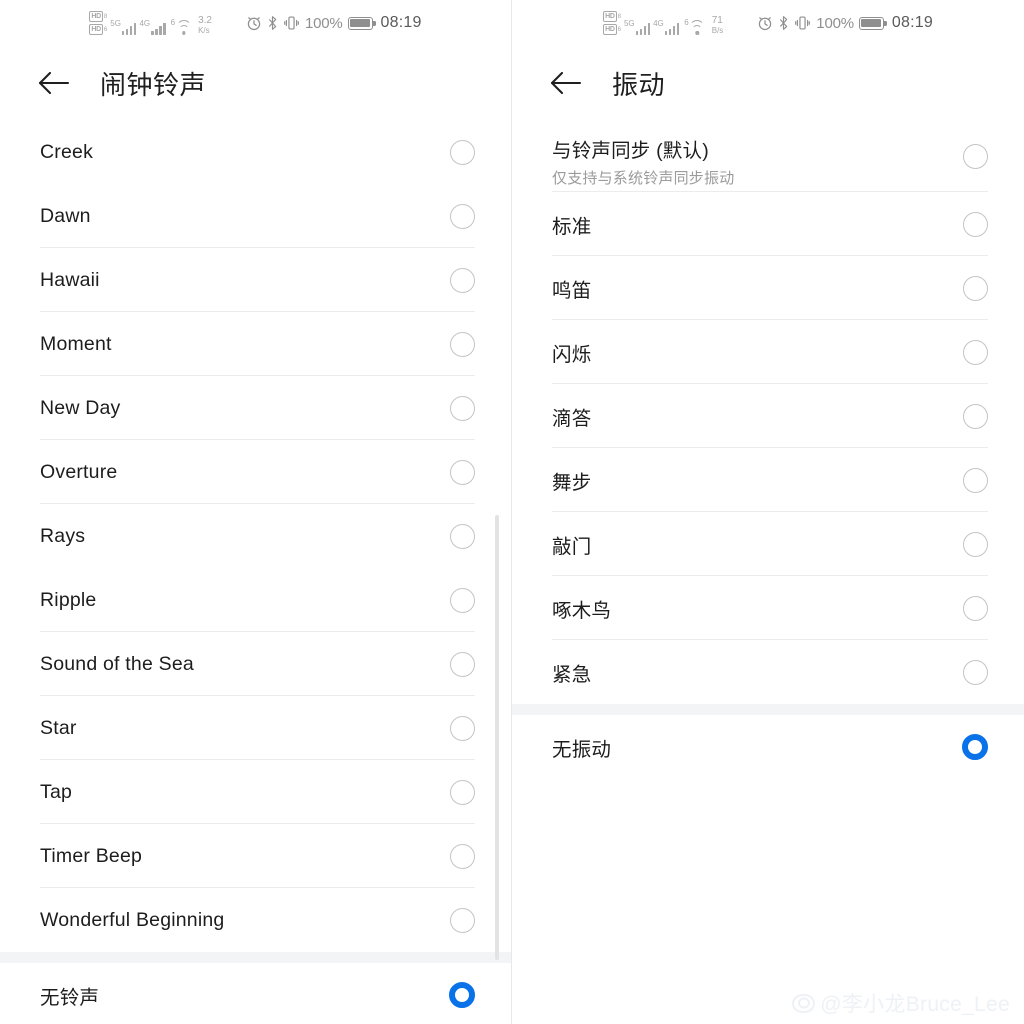  I want to click on list-item-labels: Moment, so click(245, 344).